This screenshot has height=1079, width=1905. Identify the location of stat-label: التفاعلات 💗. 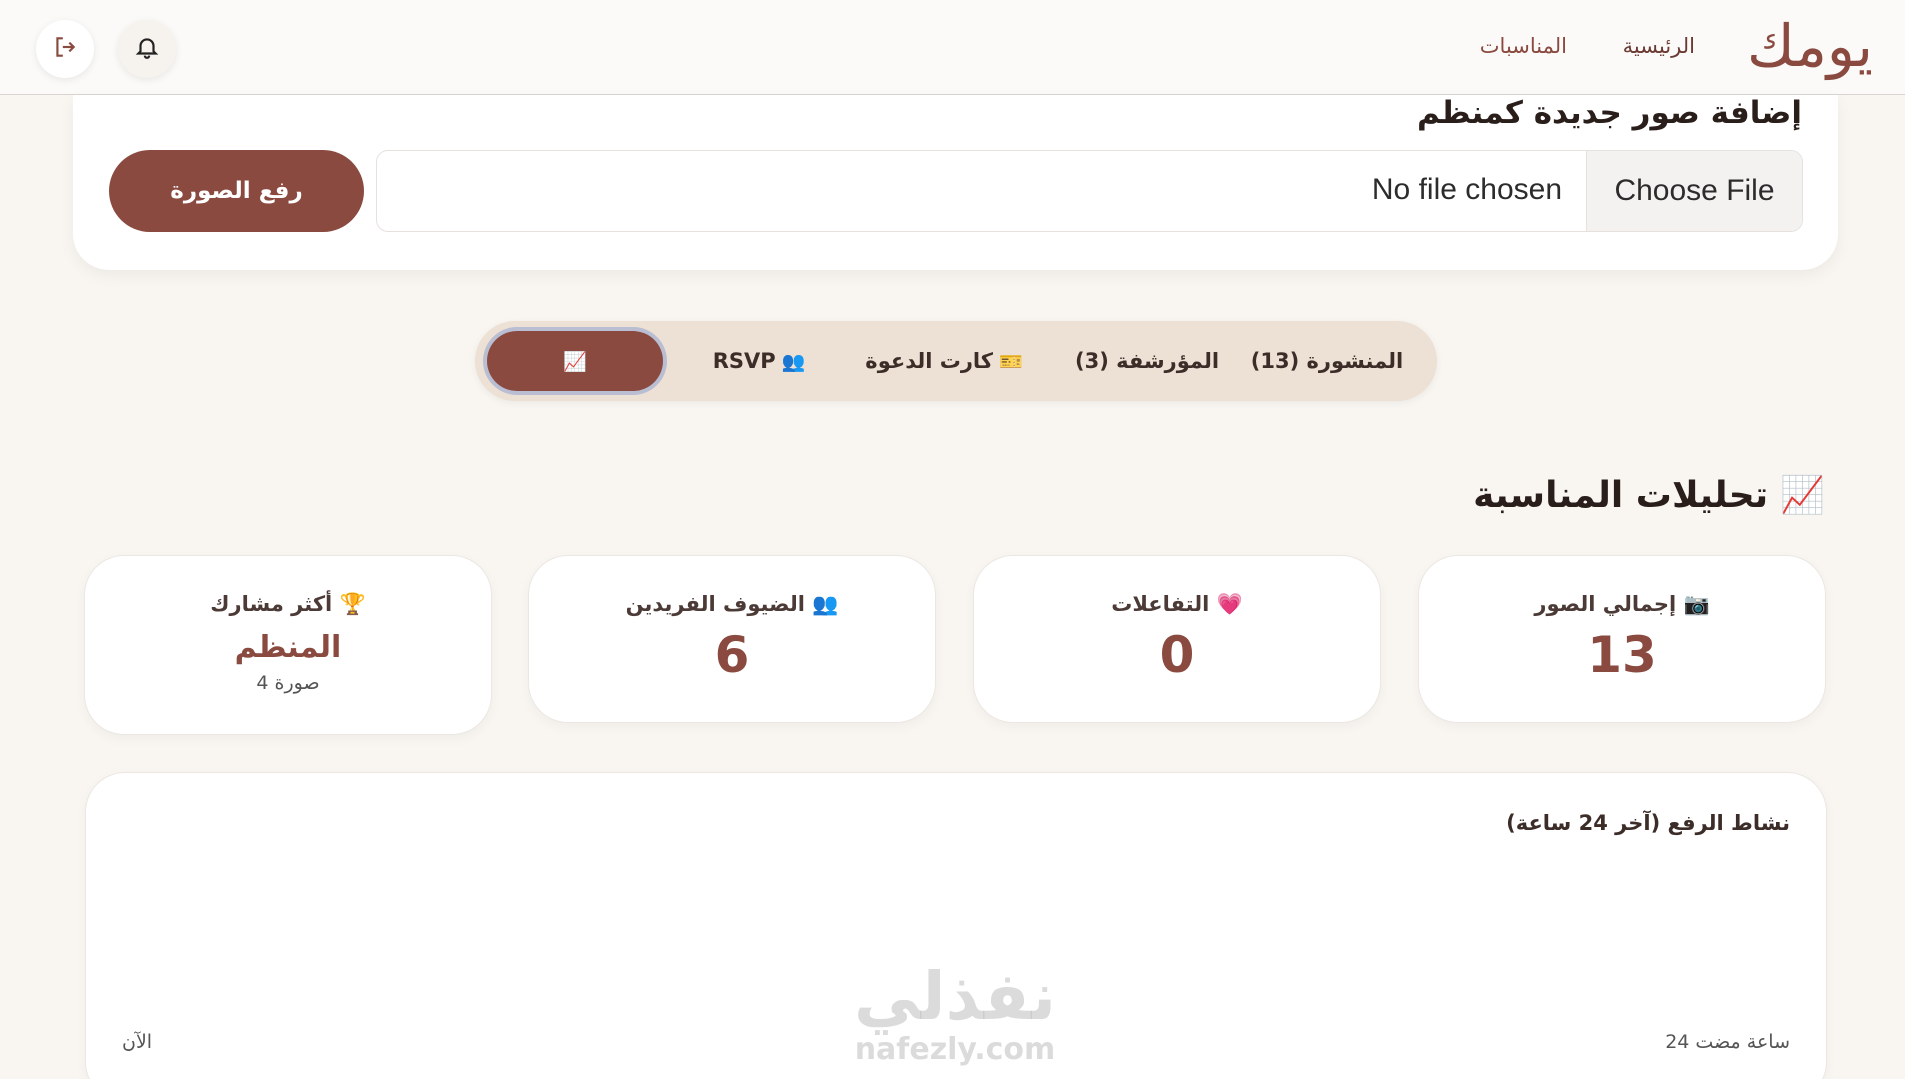
(1177, 604).